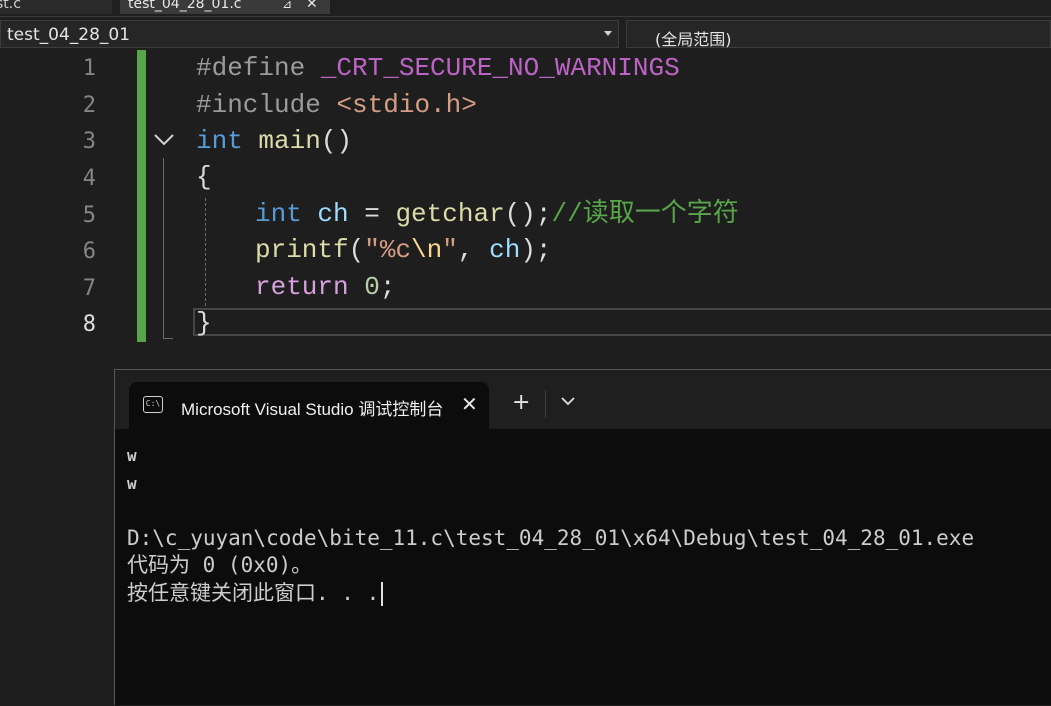  Describe the element at coordinates (204, 177) in the screenshot. I see `code-line-4: {` at that location.